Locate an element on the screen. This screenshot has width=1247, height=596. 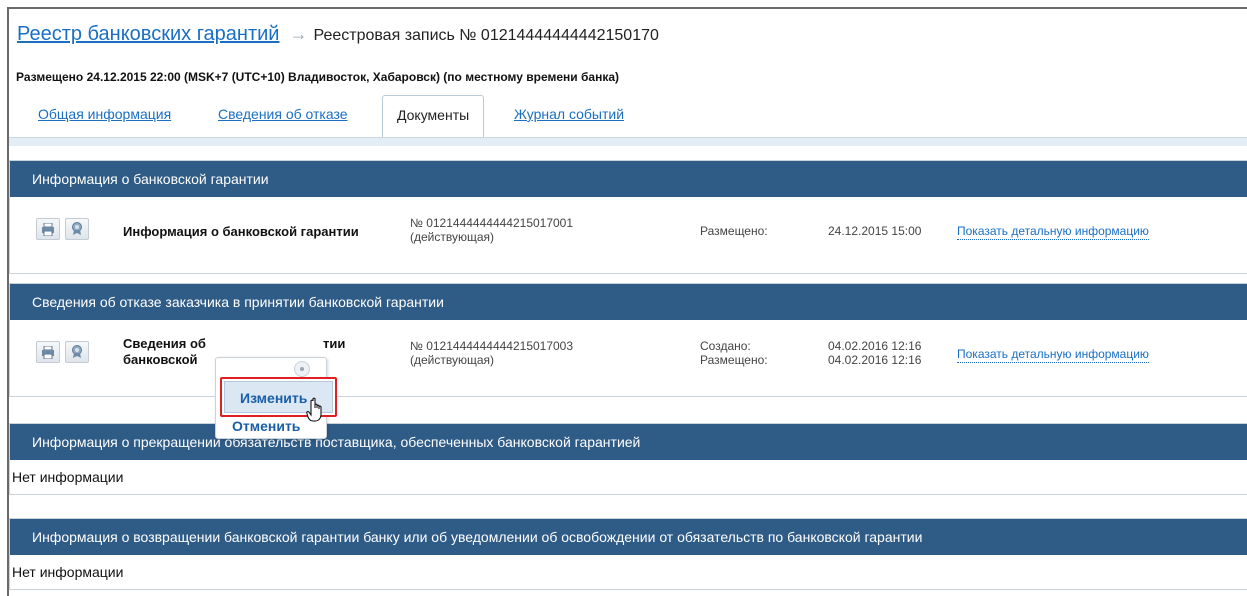
tab-general-info: Общая информация is located at coordinates (104, 116).